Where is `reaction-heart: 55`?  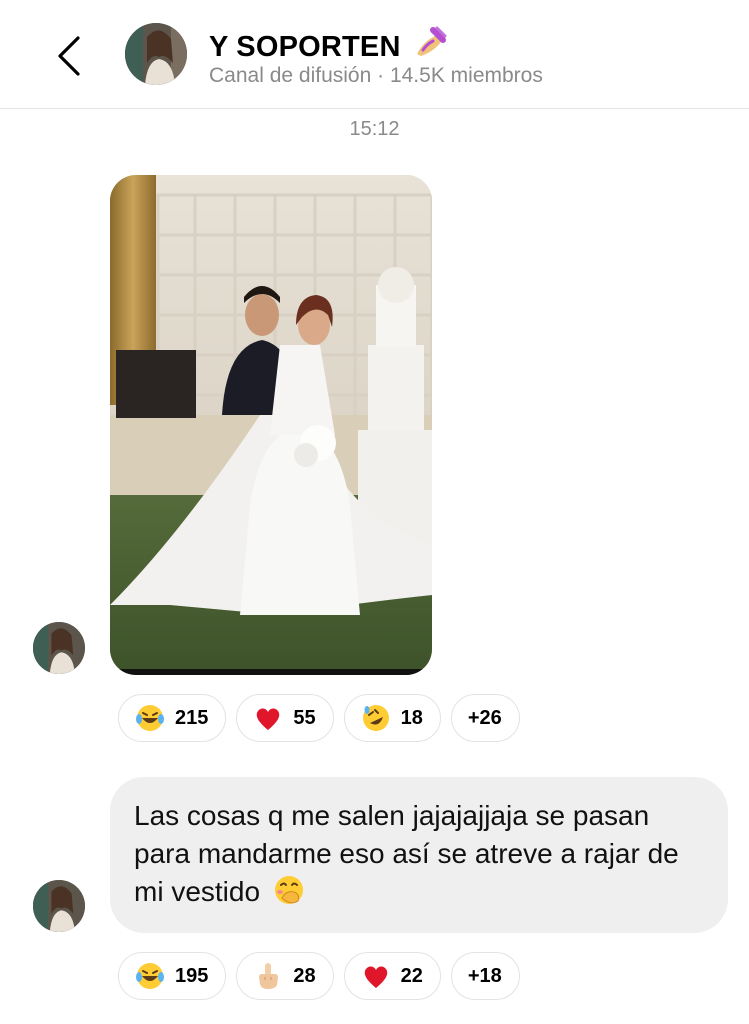
reaction-heart: 55 is located at coordinates (285, 718).